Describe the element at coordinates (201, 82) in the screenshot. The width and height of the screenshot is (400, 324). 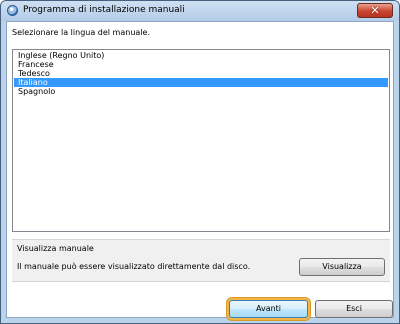
I see `language-item-italian: Italiano` at that location.